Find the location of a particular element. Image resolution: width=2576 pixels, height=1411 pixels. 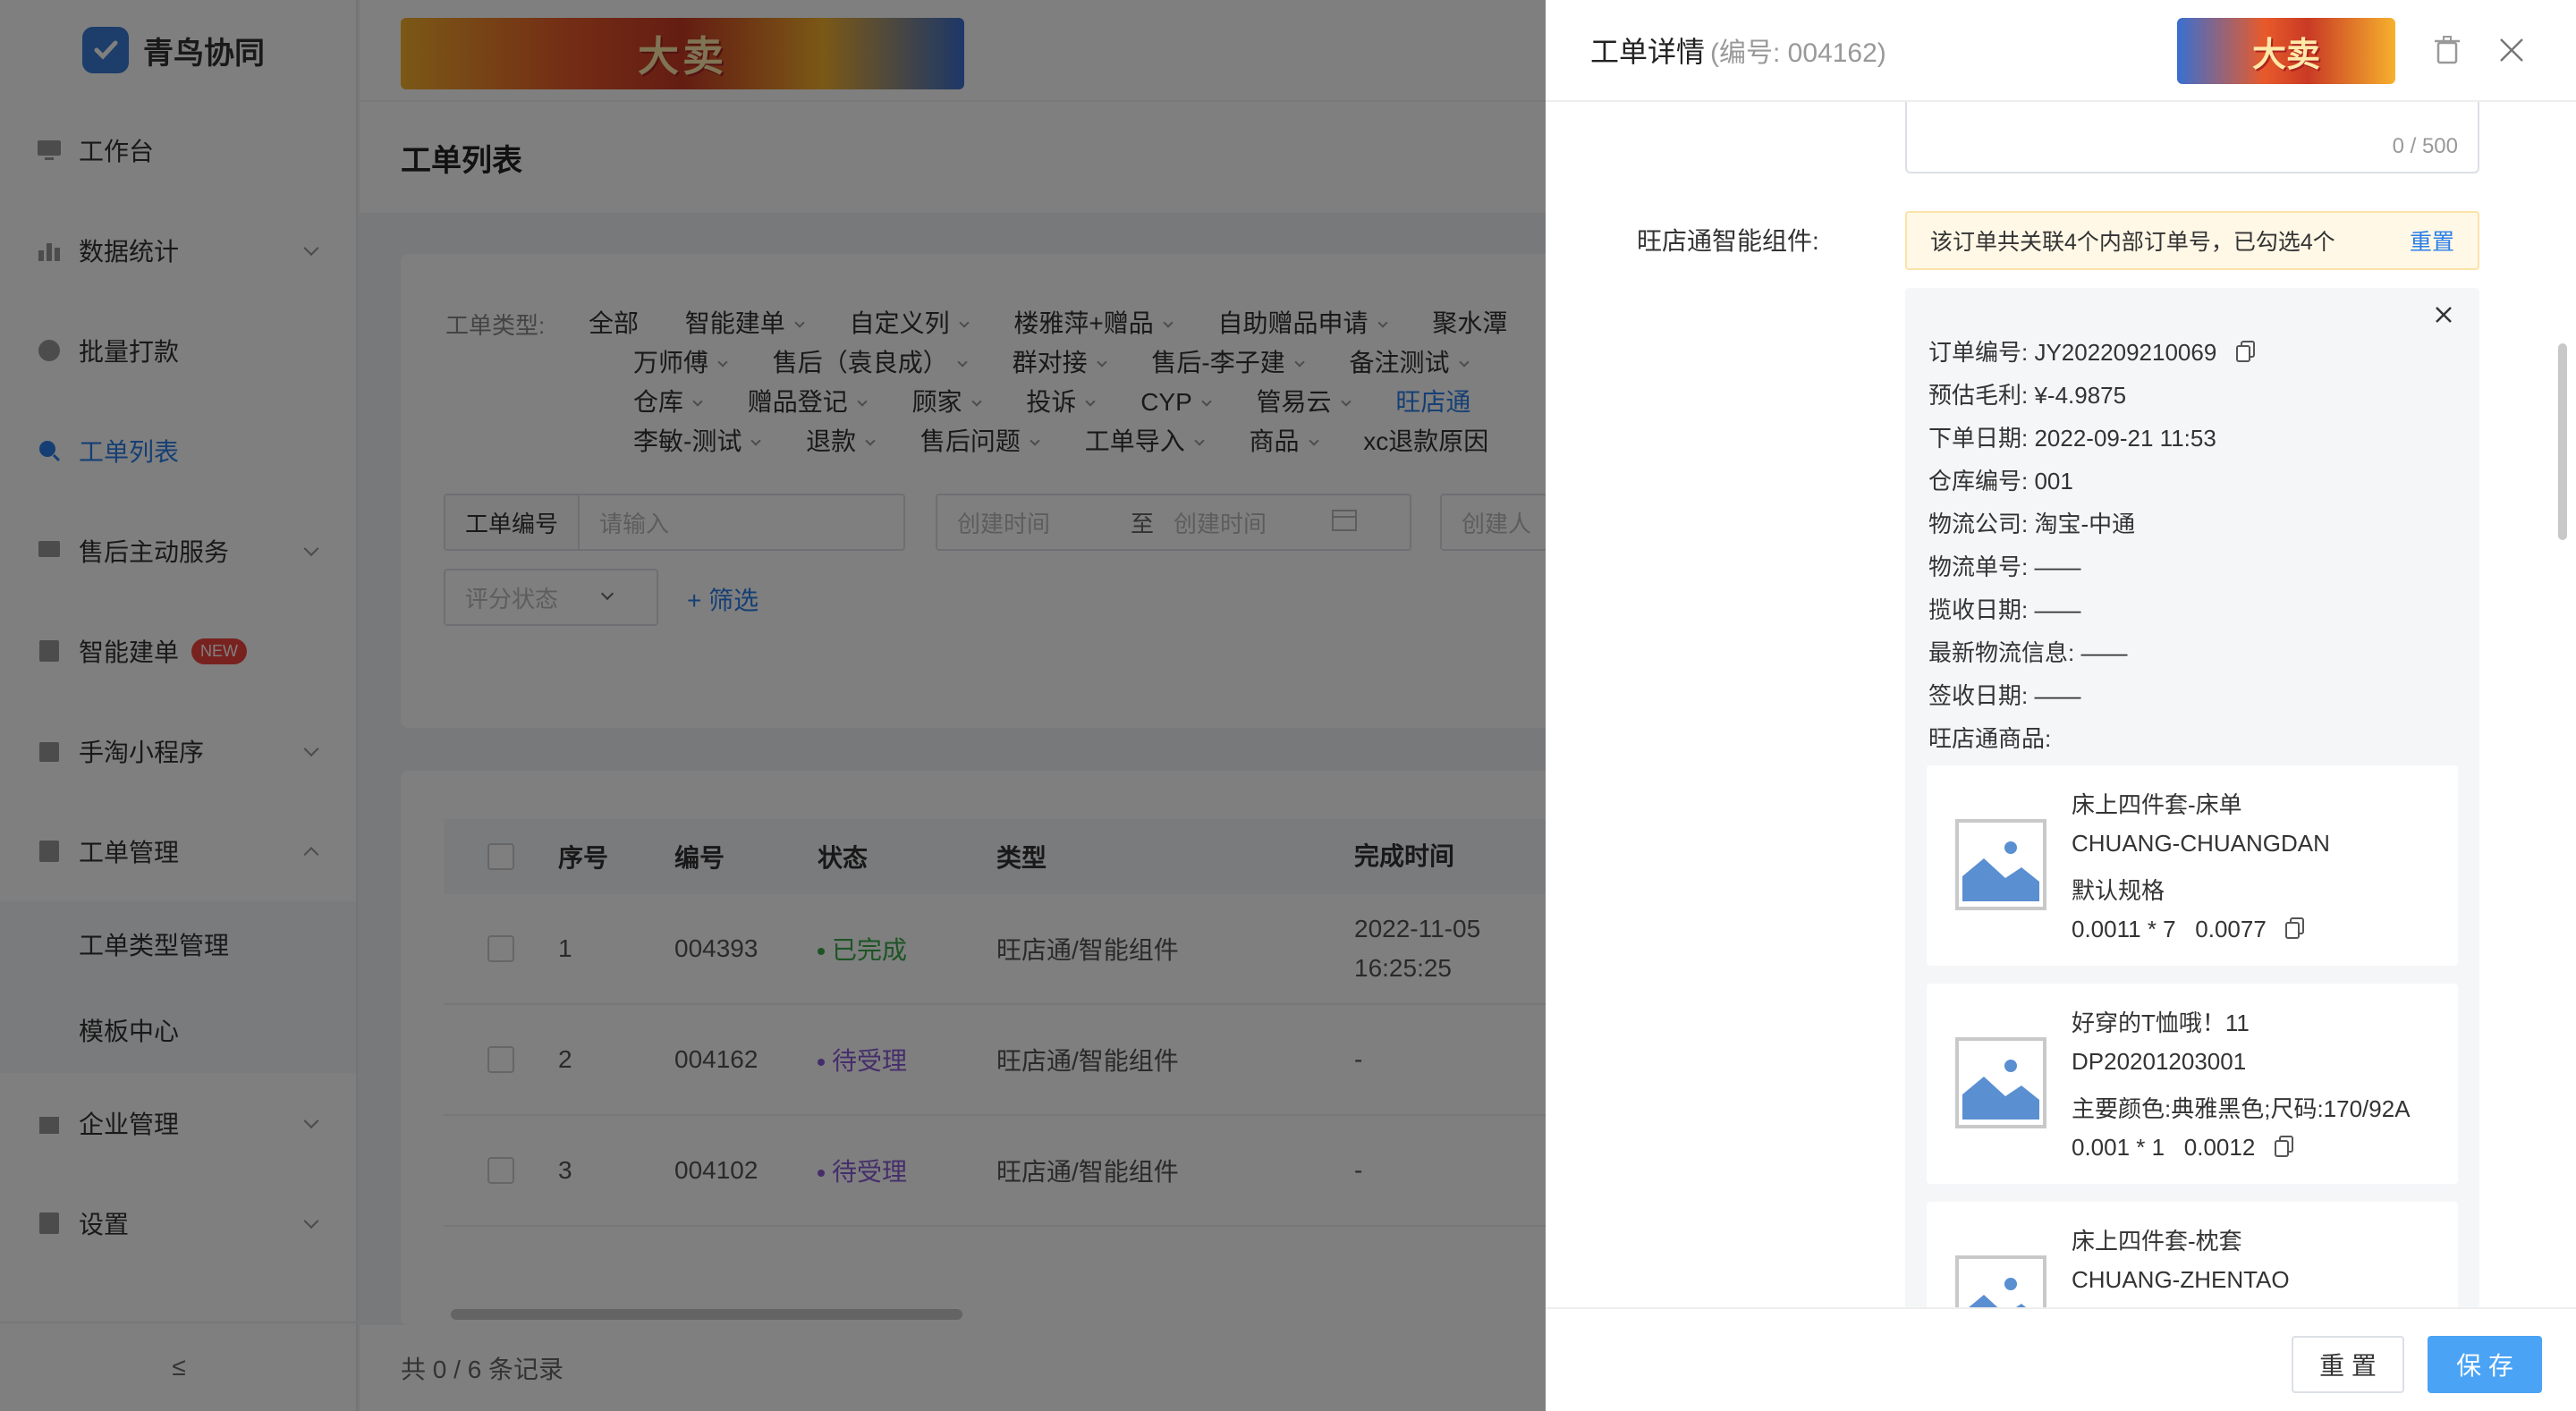

drawer-promo-banner: 大卖 is located at coordinates (2286, 51).